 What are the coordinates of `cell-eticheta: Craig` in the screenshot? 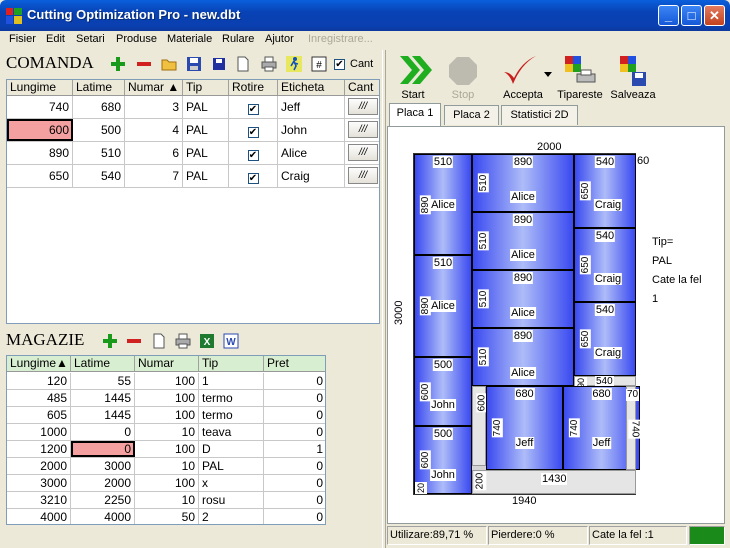 It's located at (311, 176).